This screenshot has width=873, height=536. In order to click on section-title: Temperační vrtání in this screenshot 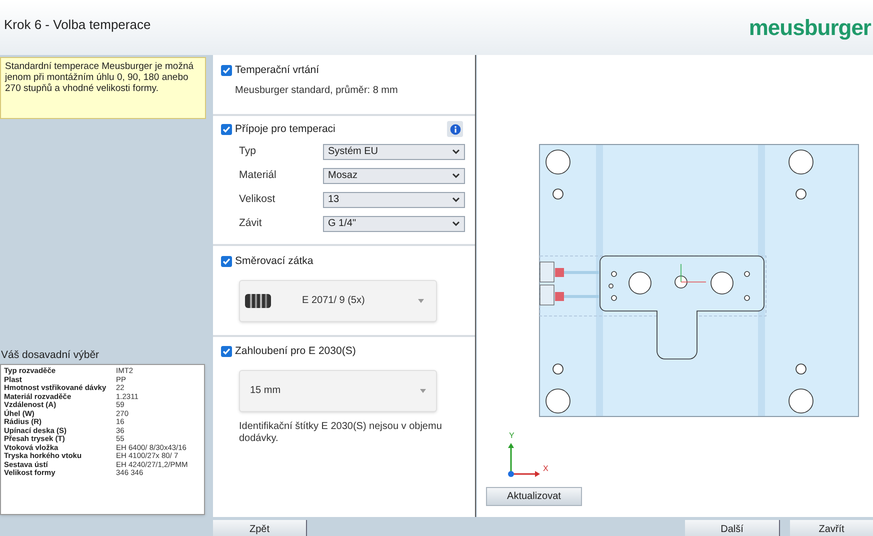, I will do `click(277, 70)`.